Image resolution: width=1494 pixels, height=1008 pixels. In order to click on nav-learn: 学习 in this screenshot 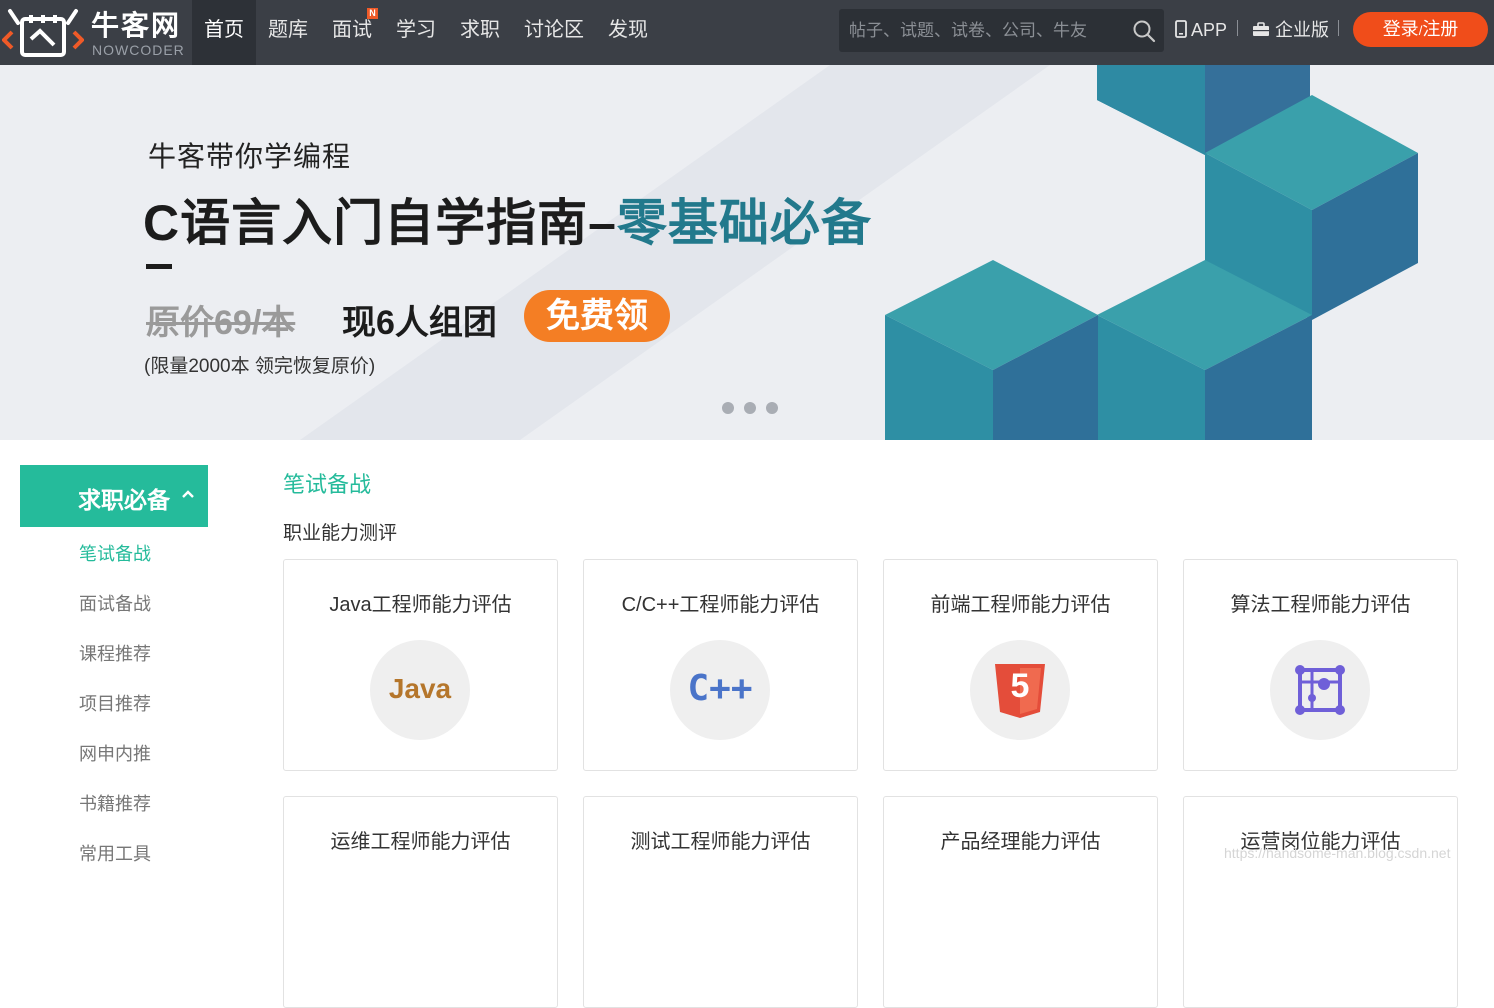, I will do `click(416, 32)`.